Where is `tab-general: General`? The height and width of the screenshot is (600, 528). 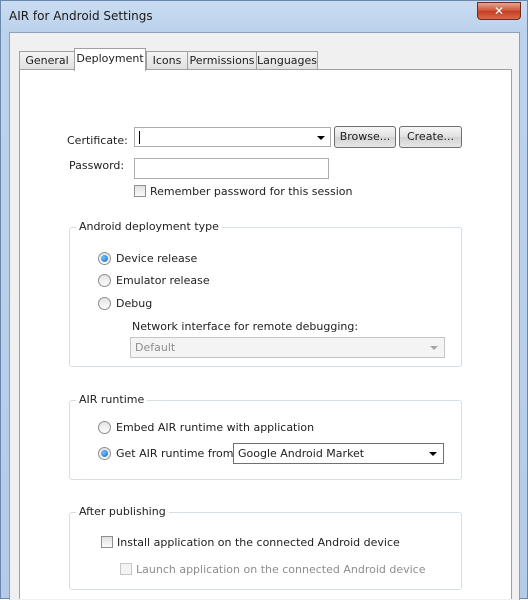
tab-general: General is located at coordinates (47, 60).